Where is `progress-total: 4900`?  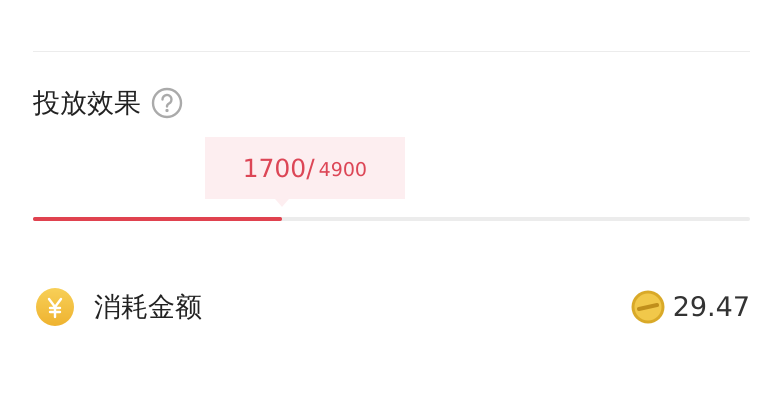
progress-total: 4900 is located at coordinates (342, 169).